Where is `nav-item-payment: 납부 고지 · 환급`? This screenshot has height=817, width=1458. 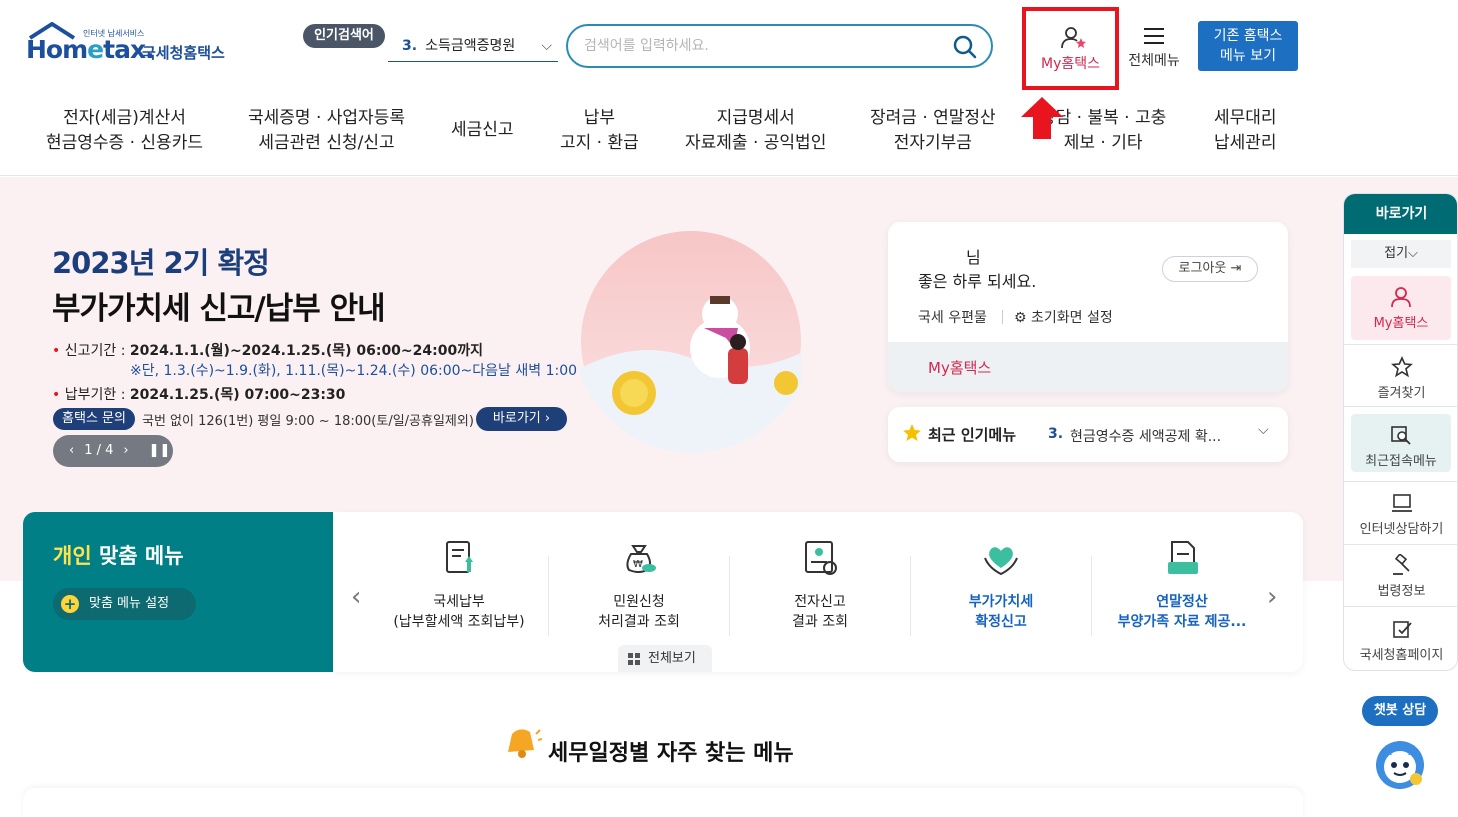
nav-item-payment: 납부 고지 · 환급 is located at coordinates (599, 131).